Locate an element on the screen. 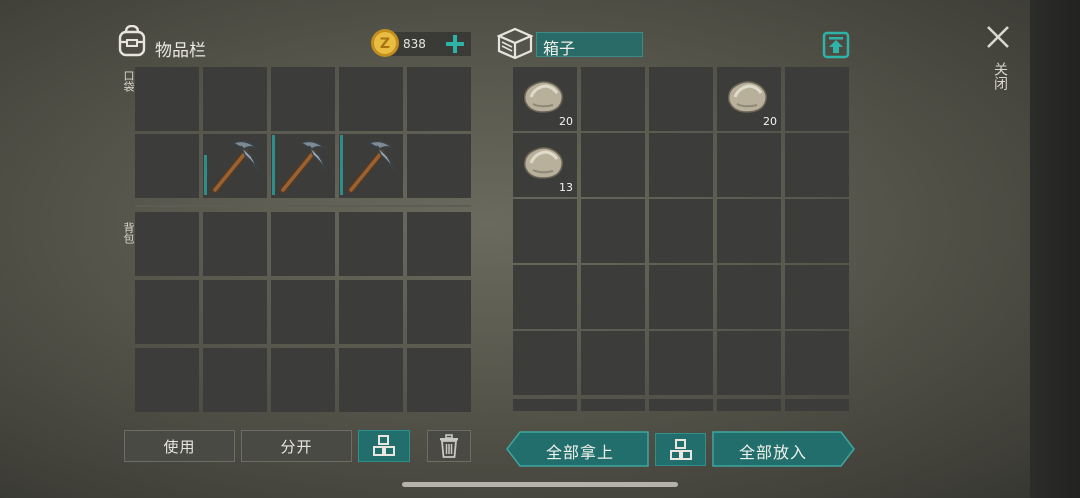 The image size is (1080, 498). item-count: 13 is located at coordinates (566, 187).